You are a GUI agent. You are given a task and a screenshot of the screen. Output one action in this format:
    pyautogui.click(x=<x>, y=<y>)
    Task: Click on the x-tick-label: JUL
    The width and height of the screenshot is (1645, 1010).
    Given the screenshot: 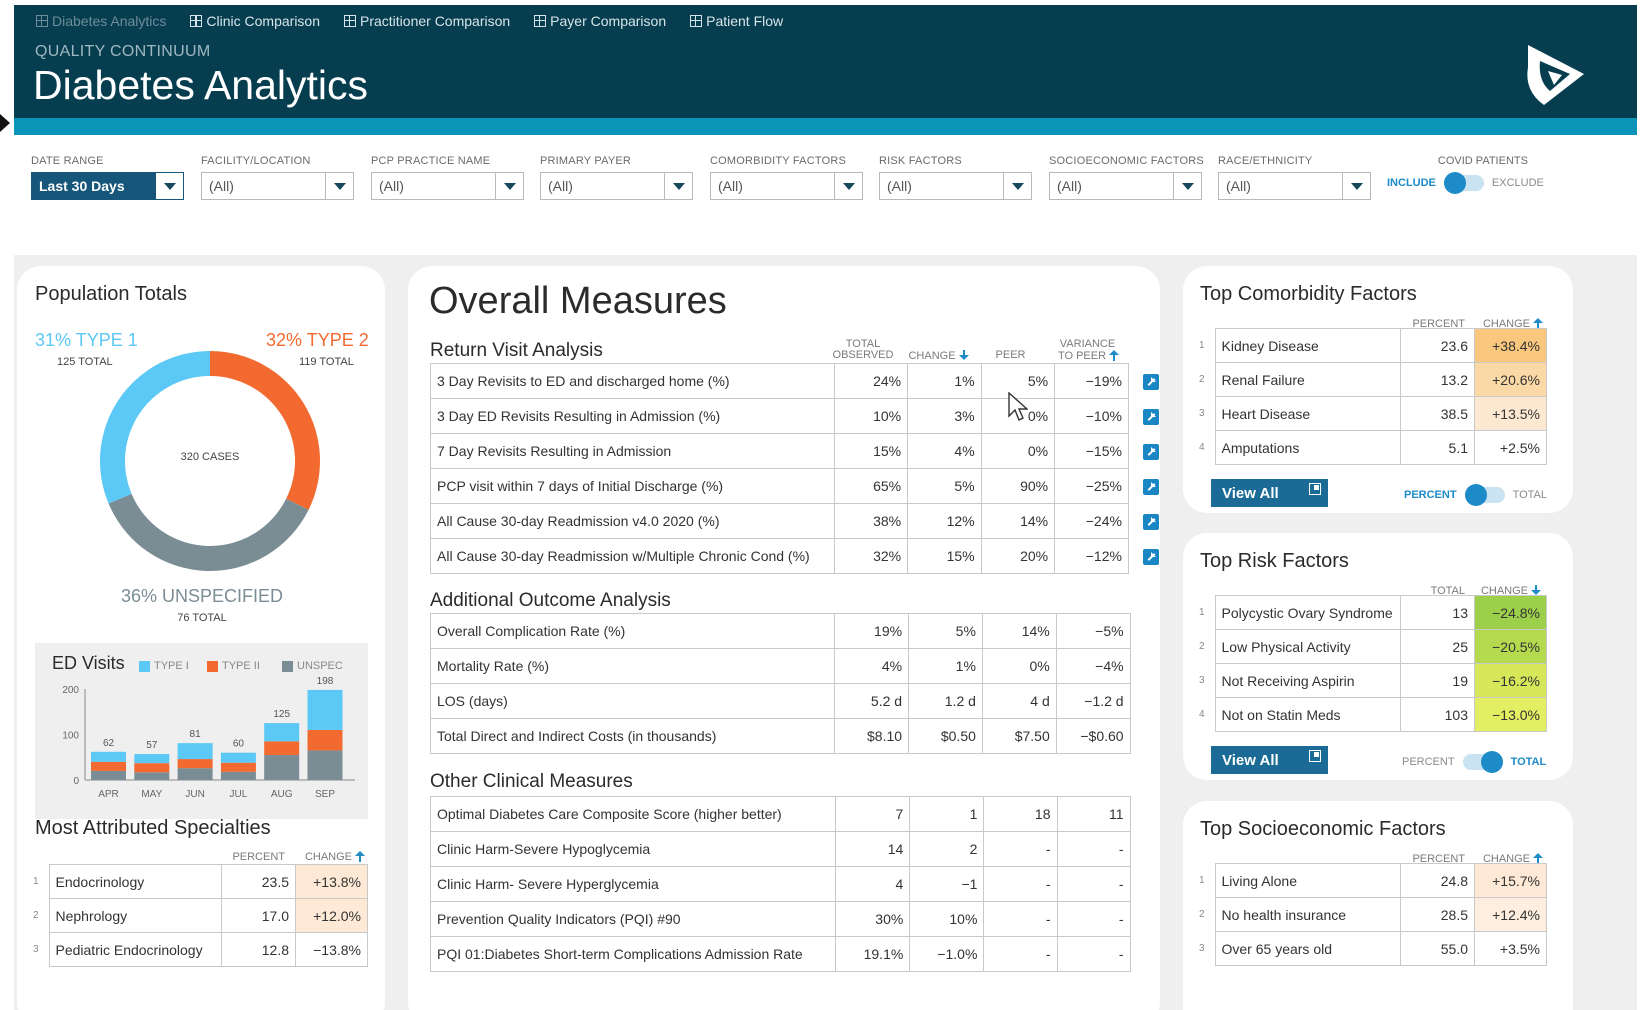 What is the action you would take?
    pyautogui.click(x=239, y=794)
    